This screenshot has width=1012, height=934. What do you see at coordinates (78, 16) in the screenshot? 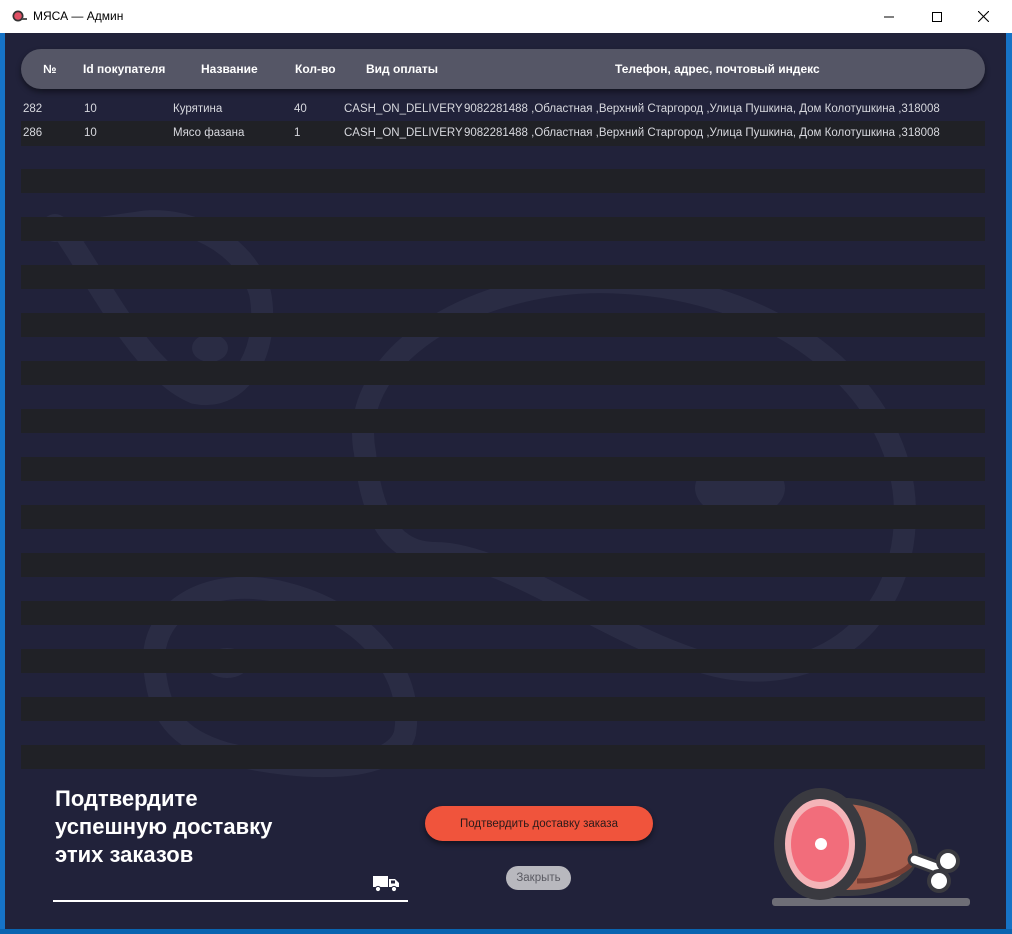
I see `window-title: МЯСА — Админ` at bounding box center [78, 16].